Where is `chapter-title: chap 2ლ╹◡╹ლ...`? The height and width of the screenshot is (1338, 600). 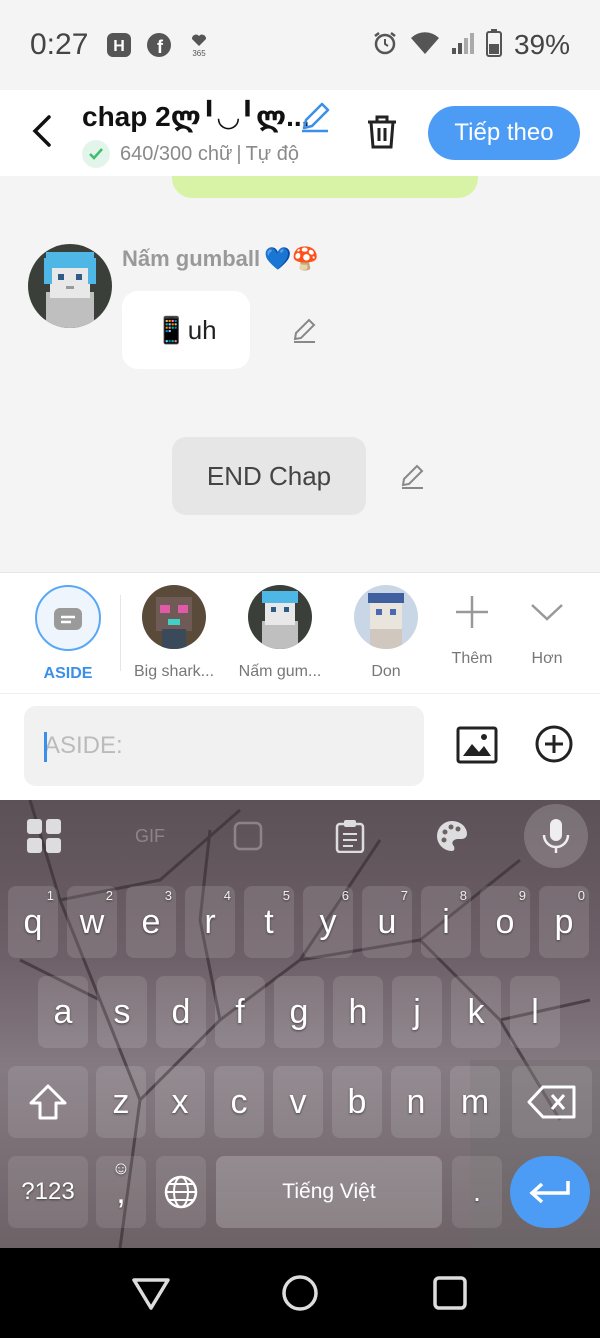 chapter-title: chap 2ლ╹◡╹ლ... is located at coordinates (195, 116).